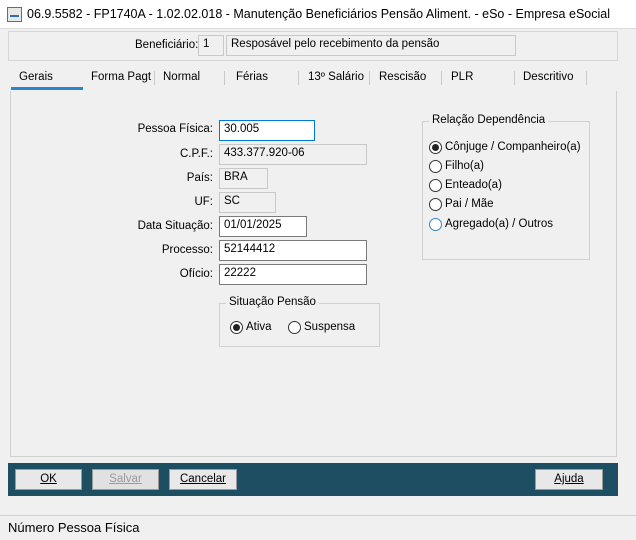 Image resolution: width=636 pixels, height=540 pixels. What do you see at coordinates (196, 274) in the screenshot?
I see `oficio-label: Ofício:` at bounding box center [196, 274].